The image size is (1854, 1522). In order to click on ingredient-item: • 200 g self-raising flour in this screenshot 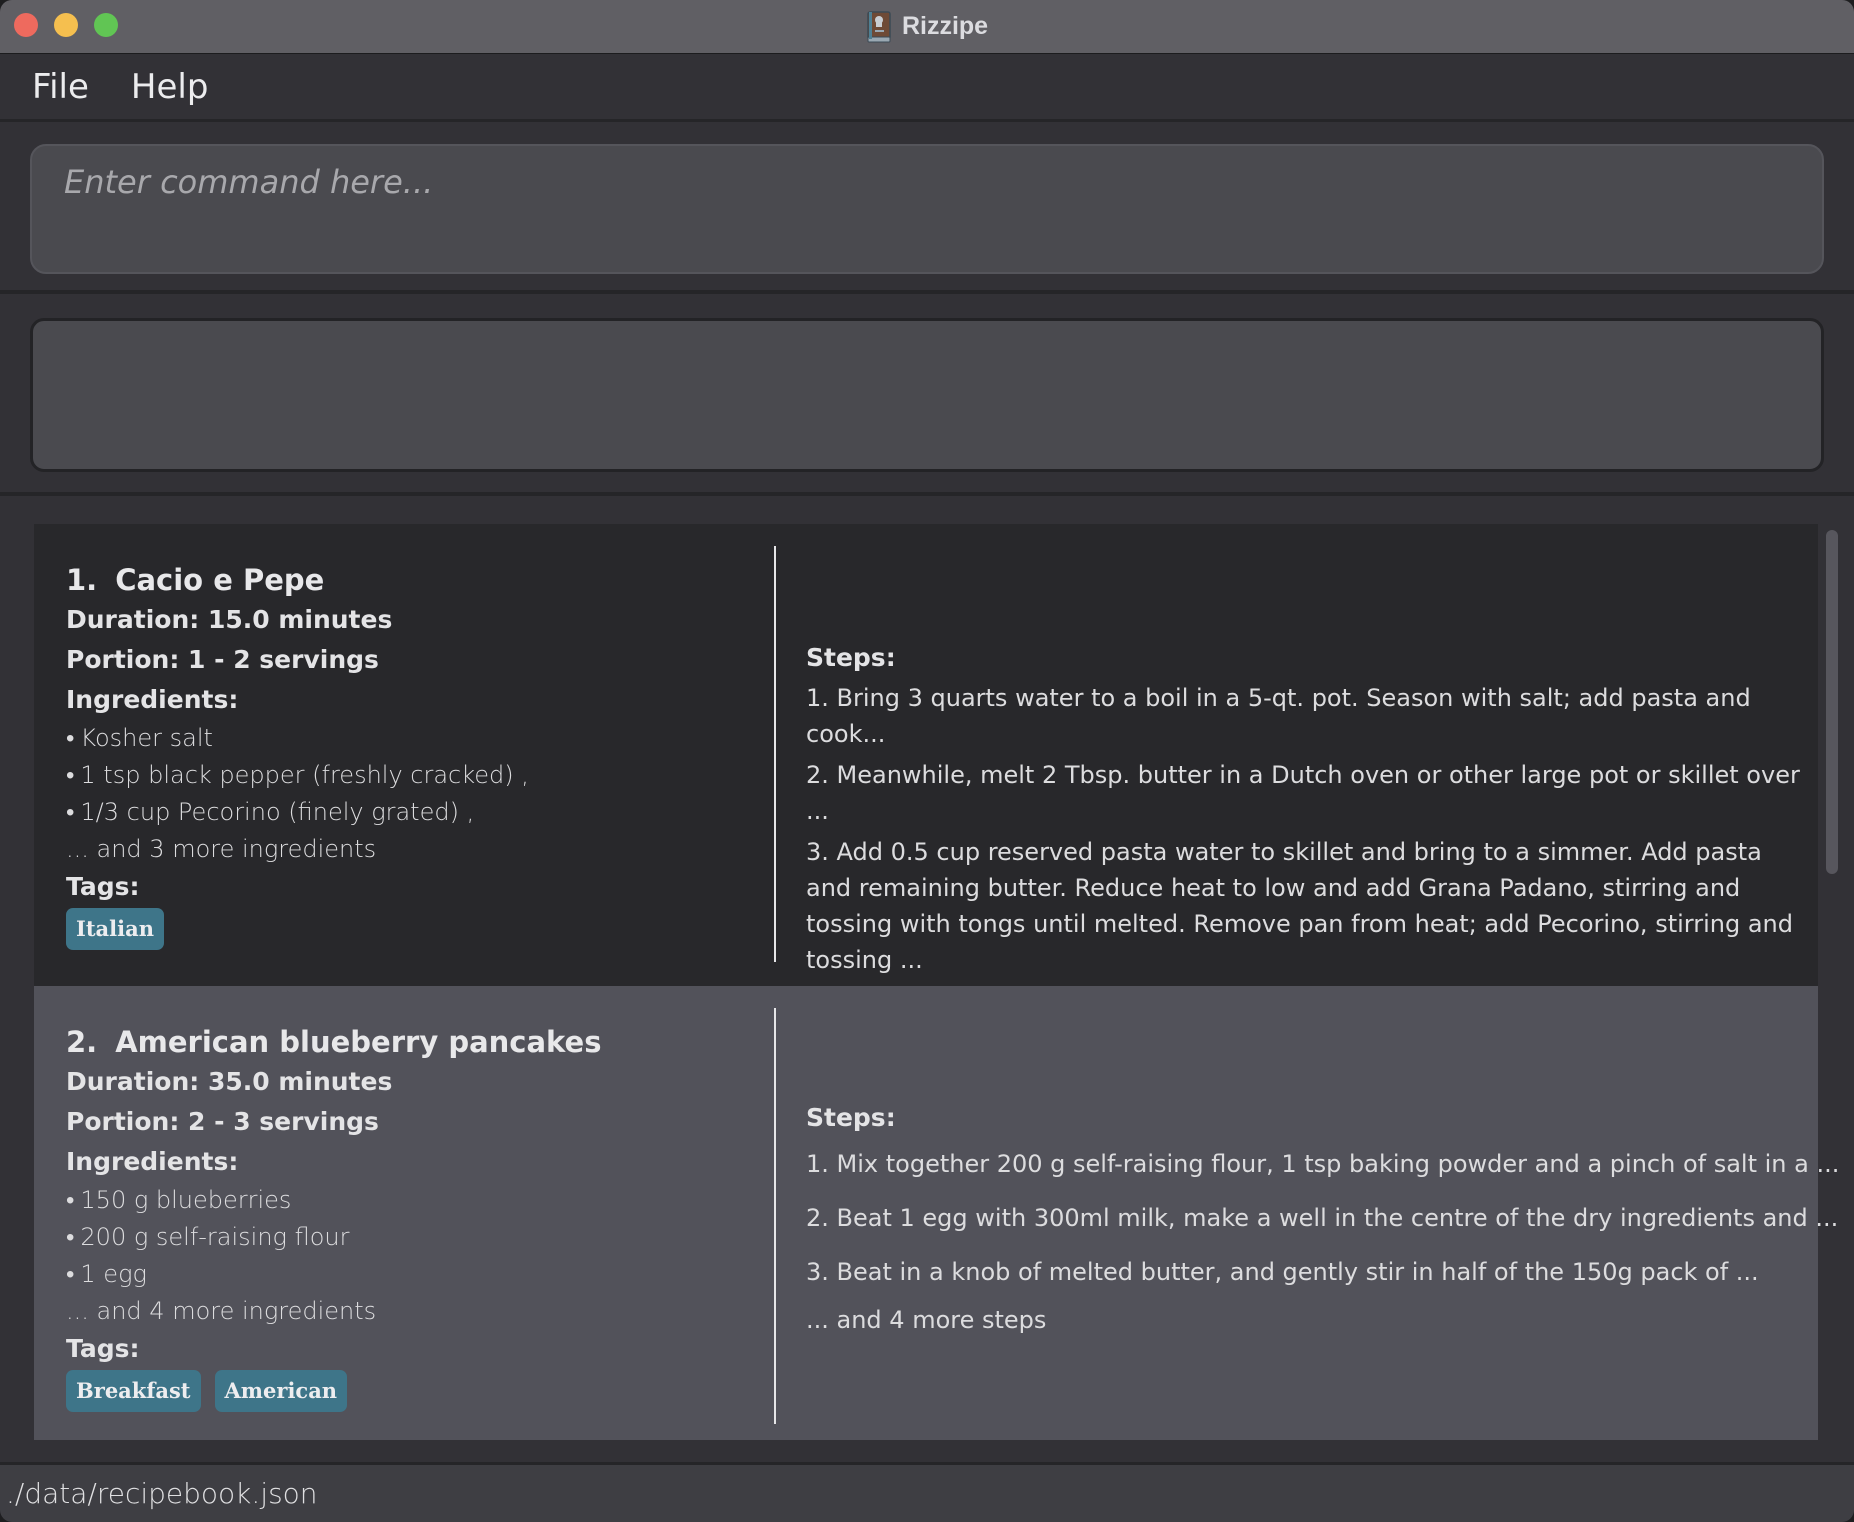, I will do `click(208, 1237)`.